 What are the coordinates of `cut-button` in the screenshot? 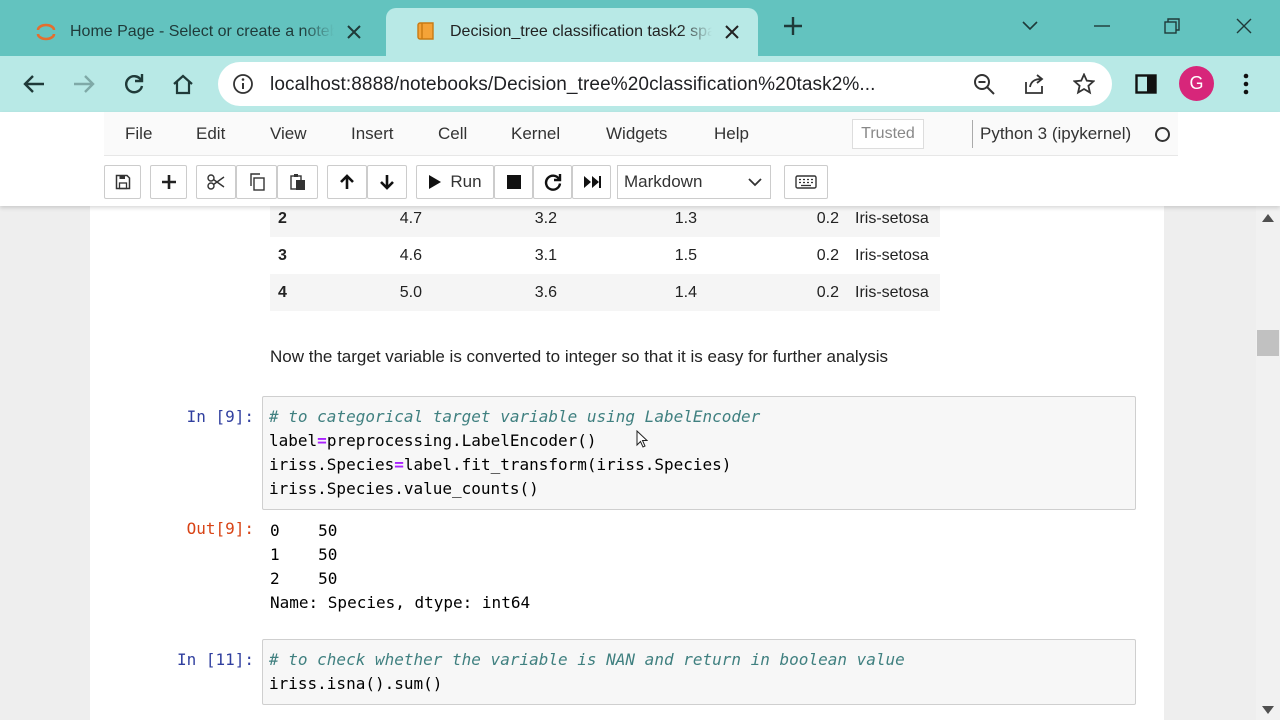 It's located at (216, 182).